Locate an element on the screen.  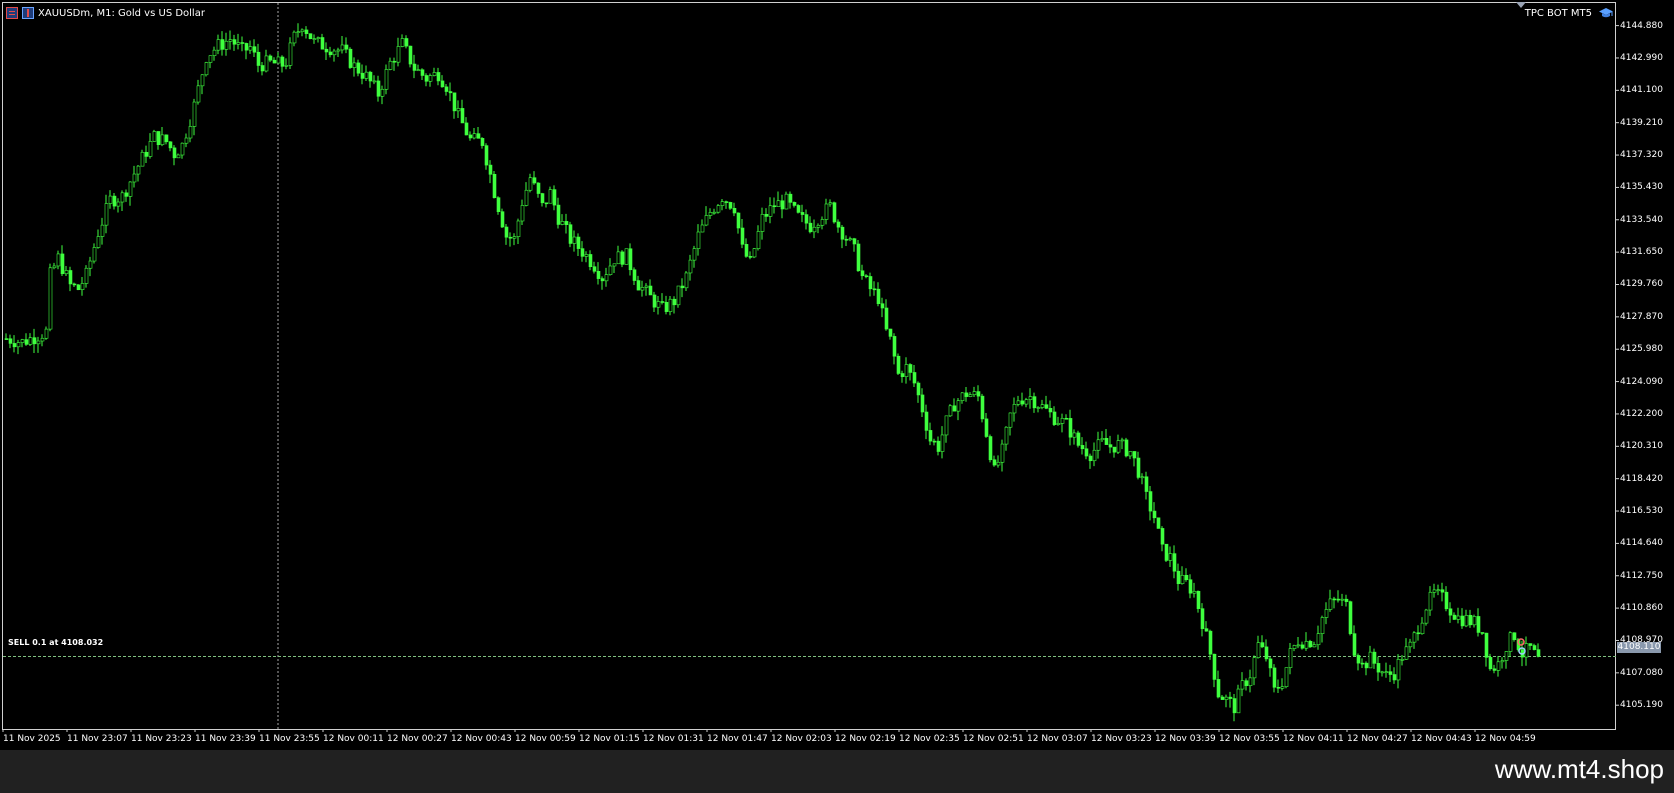
price-tick-label: 4105.190 is located at coordinates (1641, 705).